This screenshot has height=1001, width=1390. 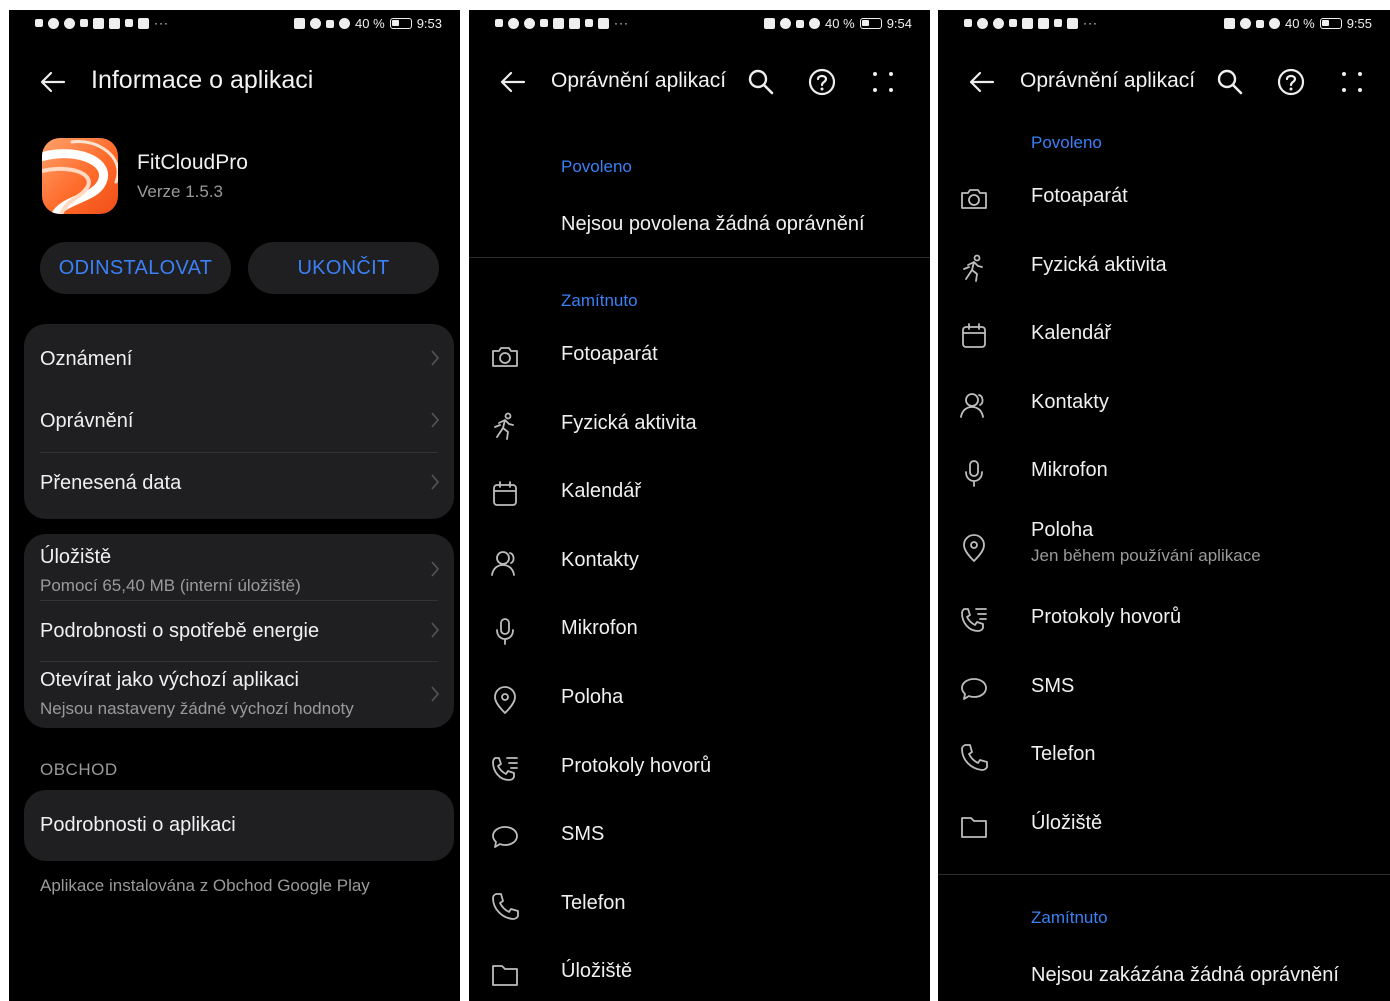 I want to click on denied-section-header: Zamítnuto, so click(x=1069, y=917).